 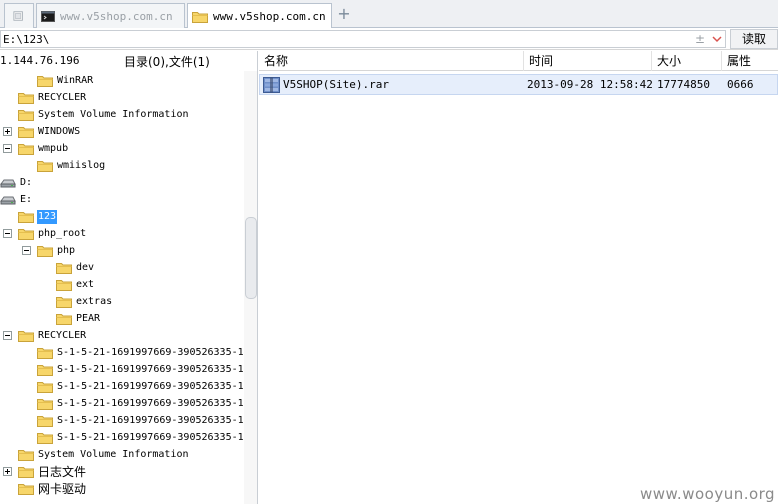 I want to click on column-attr: 属性, so click(x=750, y=61).